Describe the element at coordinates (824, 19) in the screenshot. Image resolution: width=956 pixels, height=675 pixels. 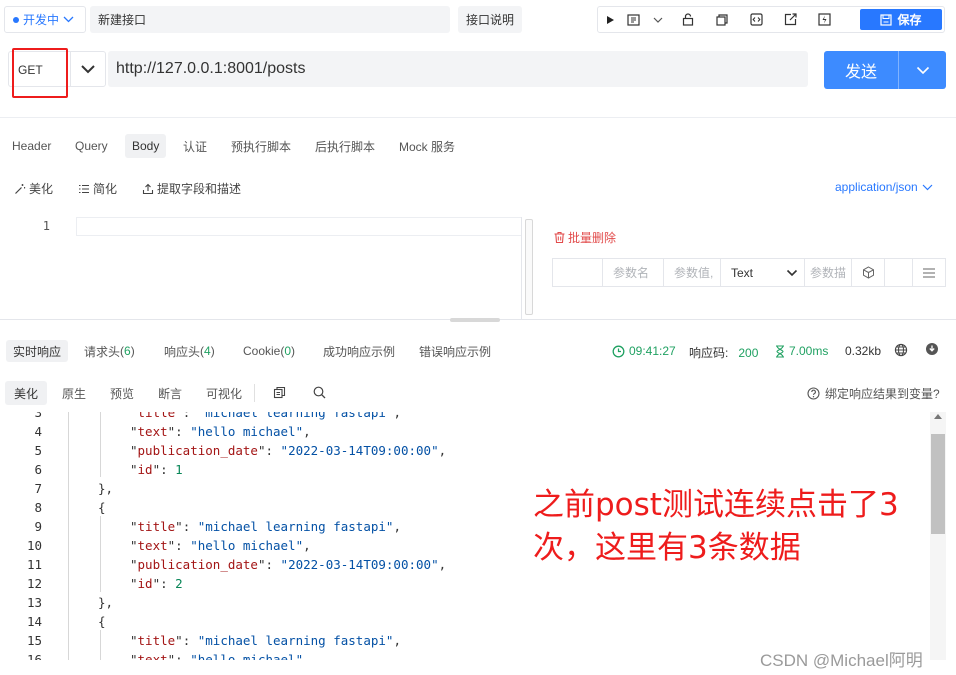
I see `flash-icon` at that location.